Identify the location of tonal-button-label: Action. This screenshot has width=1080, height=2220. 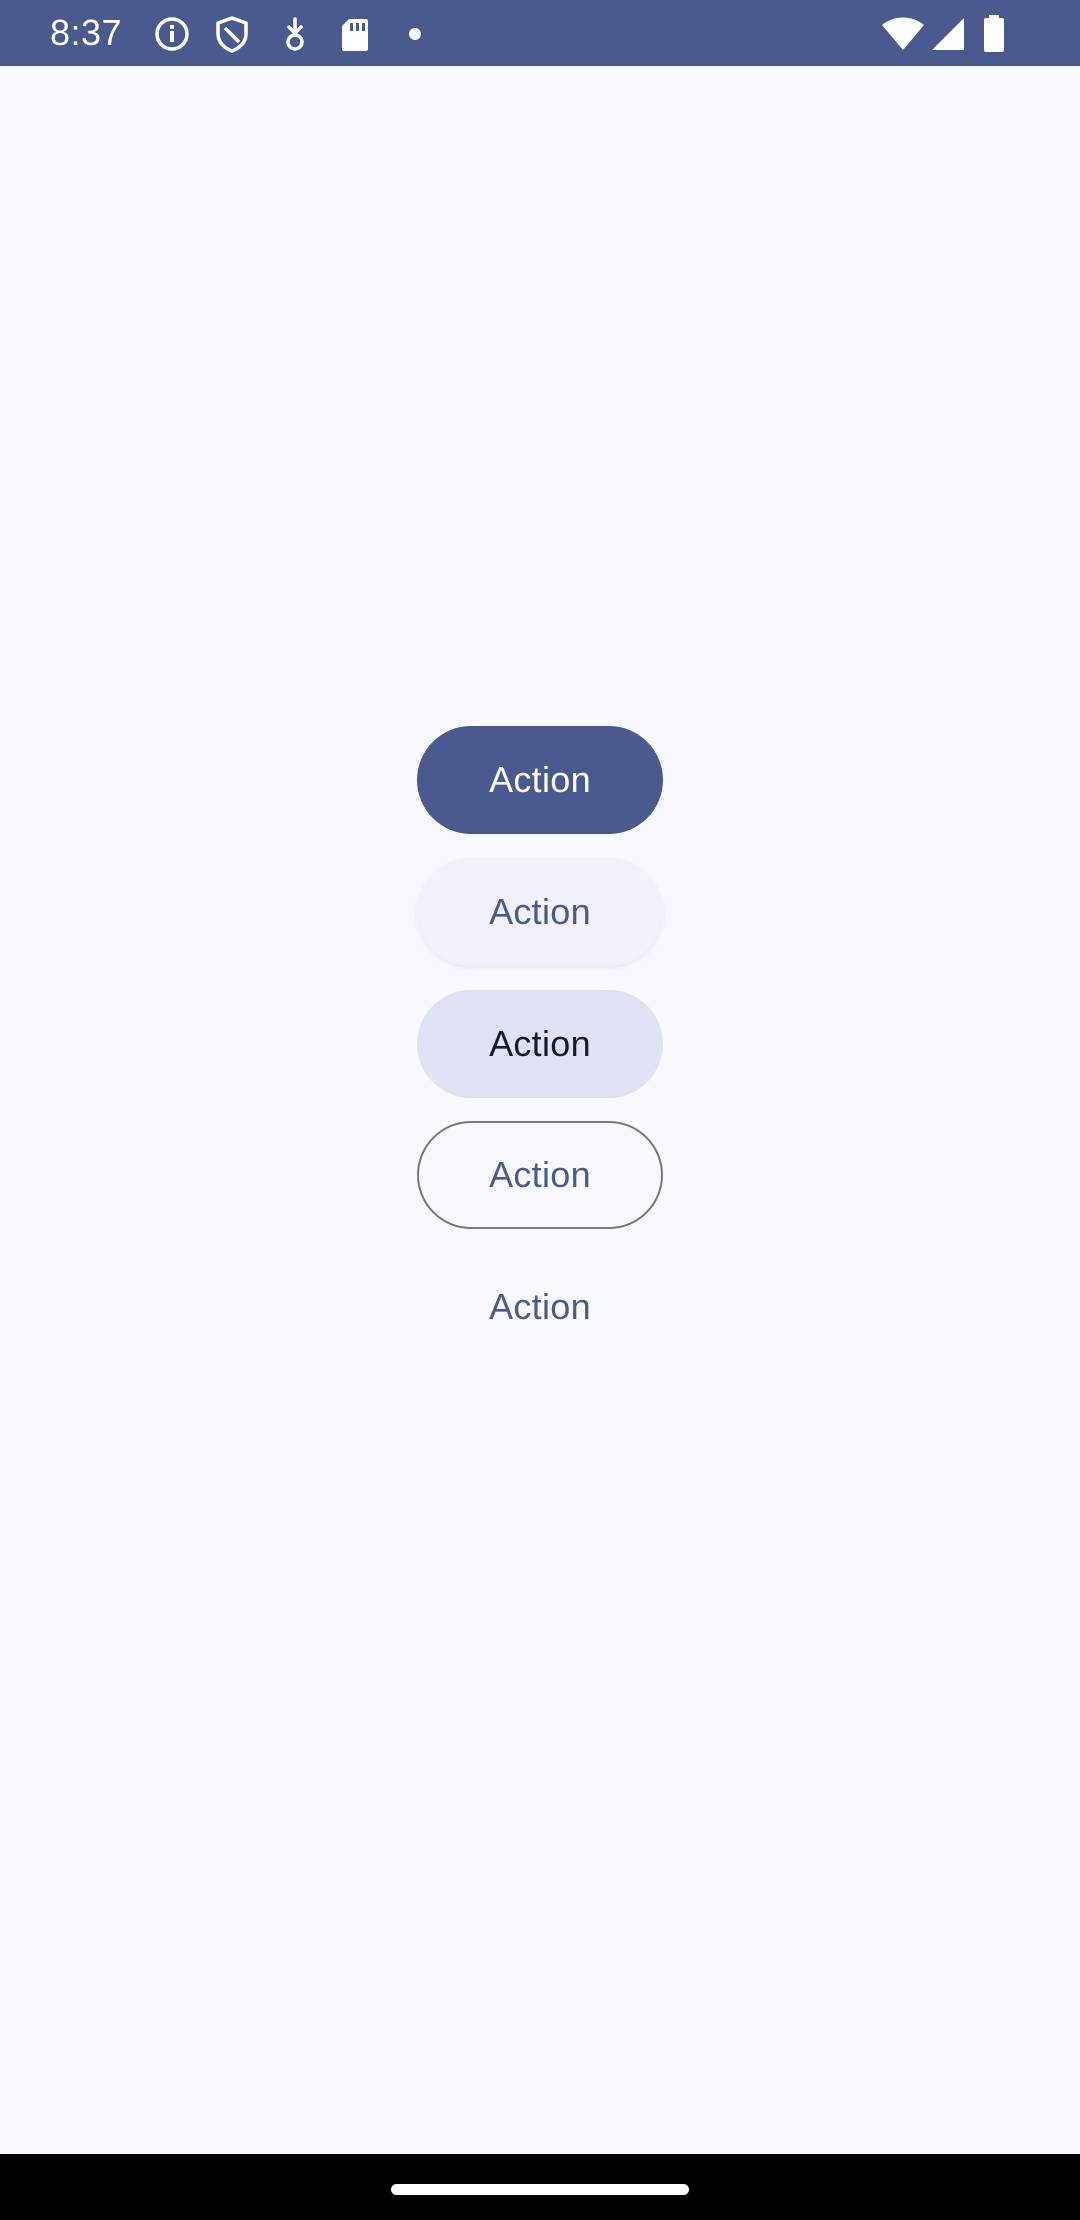
(540, 1043).